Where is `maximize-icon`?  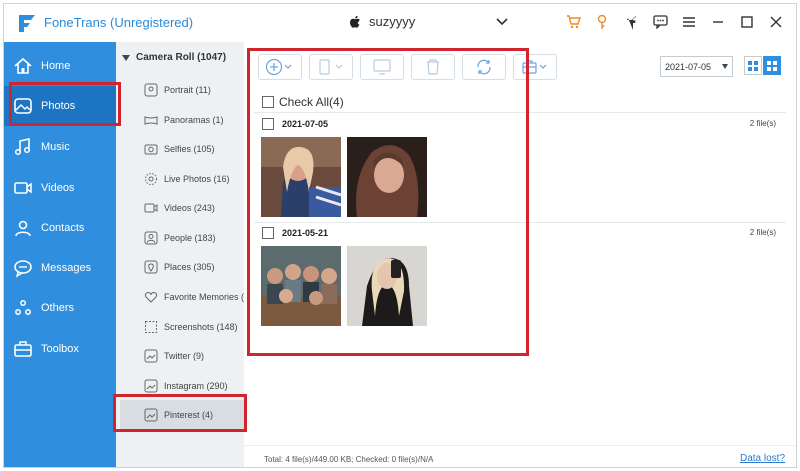 maximize-icon is located at coordinates (747, 22).